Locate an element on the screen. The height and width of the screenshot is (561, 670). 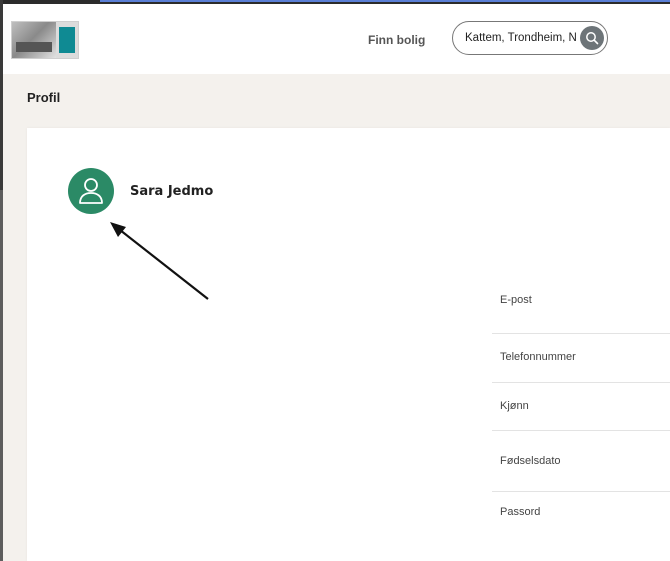
window-accent-line is located at coordinates (385, 1).